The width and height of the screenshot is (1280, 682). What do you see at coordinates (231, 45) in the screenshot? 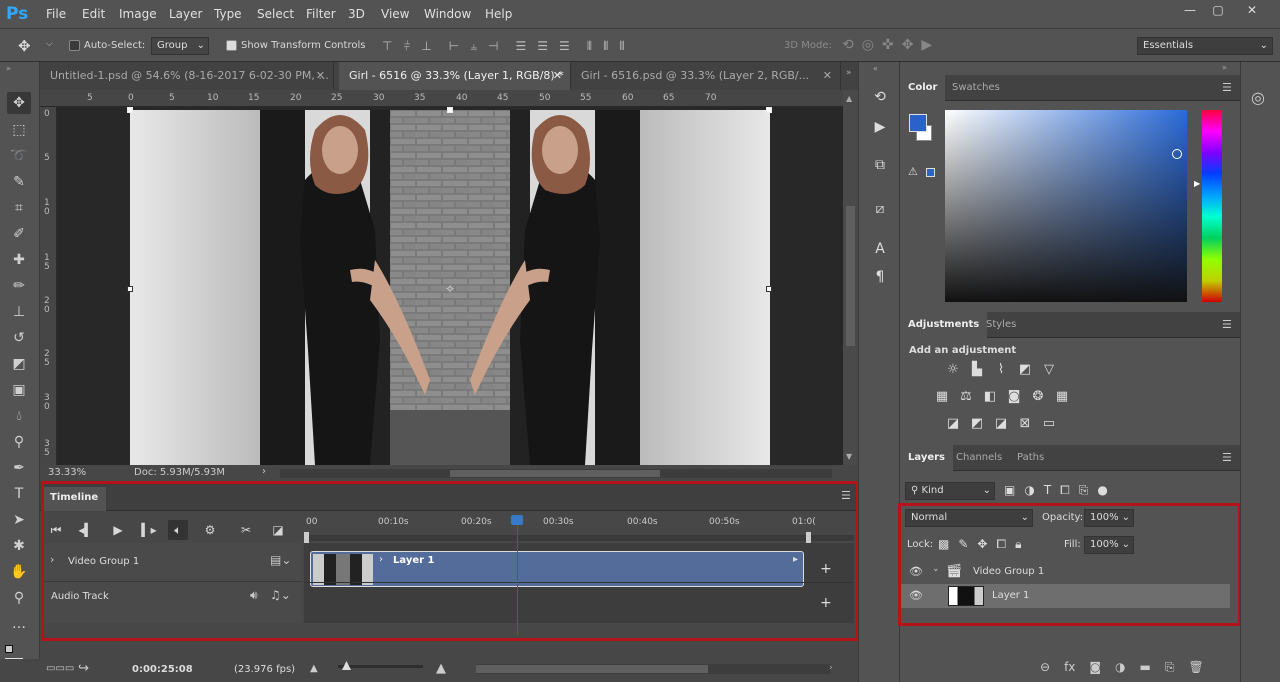
I see `show-transform-checkbox` at bounding box center [231, 45].